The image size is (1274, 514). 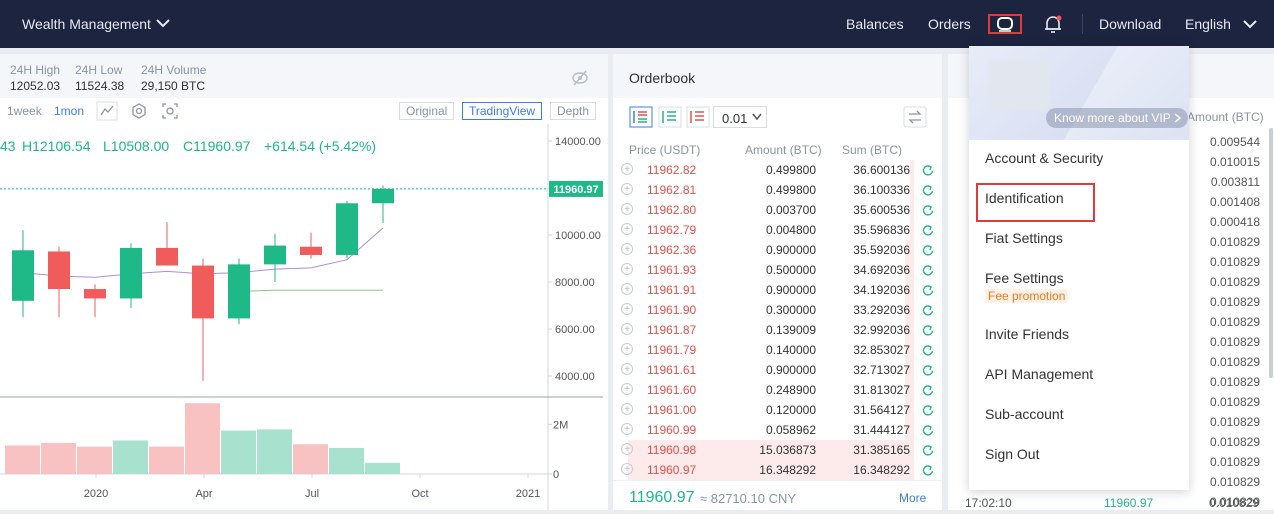 I want to click on menu-api-management: API Management, so click(x=1039, y=374).